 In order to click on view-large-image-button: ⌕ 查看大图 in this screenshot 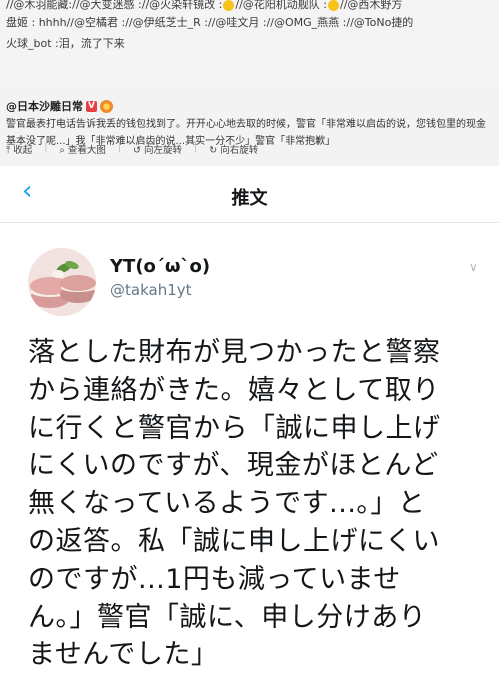, I will do `click(82, 149)`.